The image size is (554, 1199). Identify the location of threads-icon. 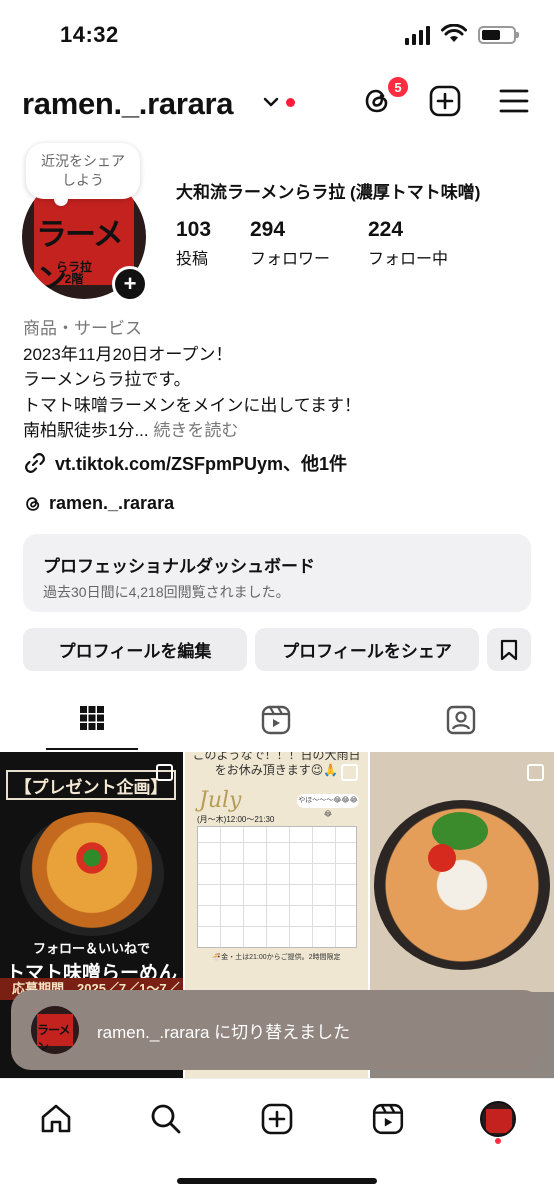
(33, 503).